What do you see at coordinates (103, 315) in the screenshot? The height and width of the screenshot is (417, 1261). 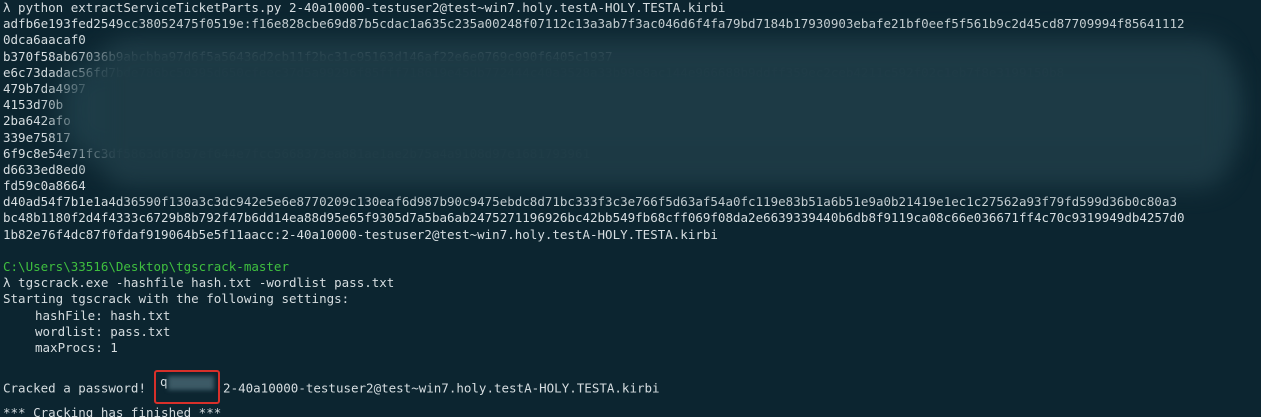 I see `setting-hashfile: hashFile: hash.txt` at bounding box center [103, 315].